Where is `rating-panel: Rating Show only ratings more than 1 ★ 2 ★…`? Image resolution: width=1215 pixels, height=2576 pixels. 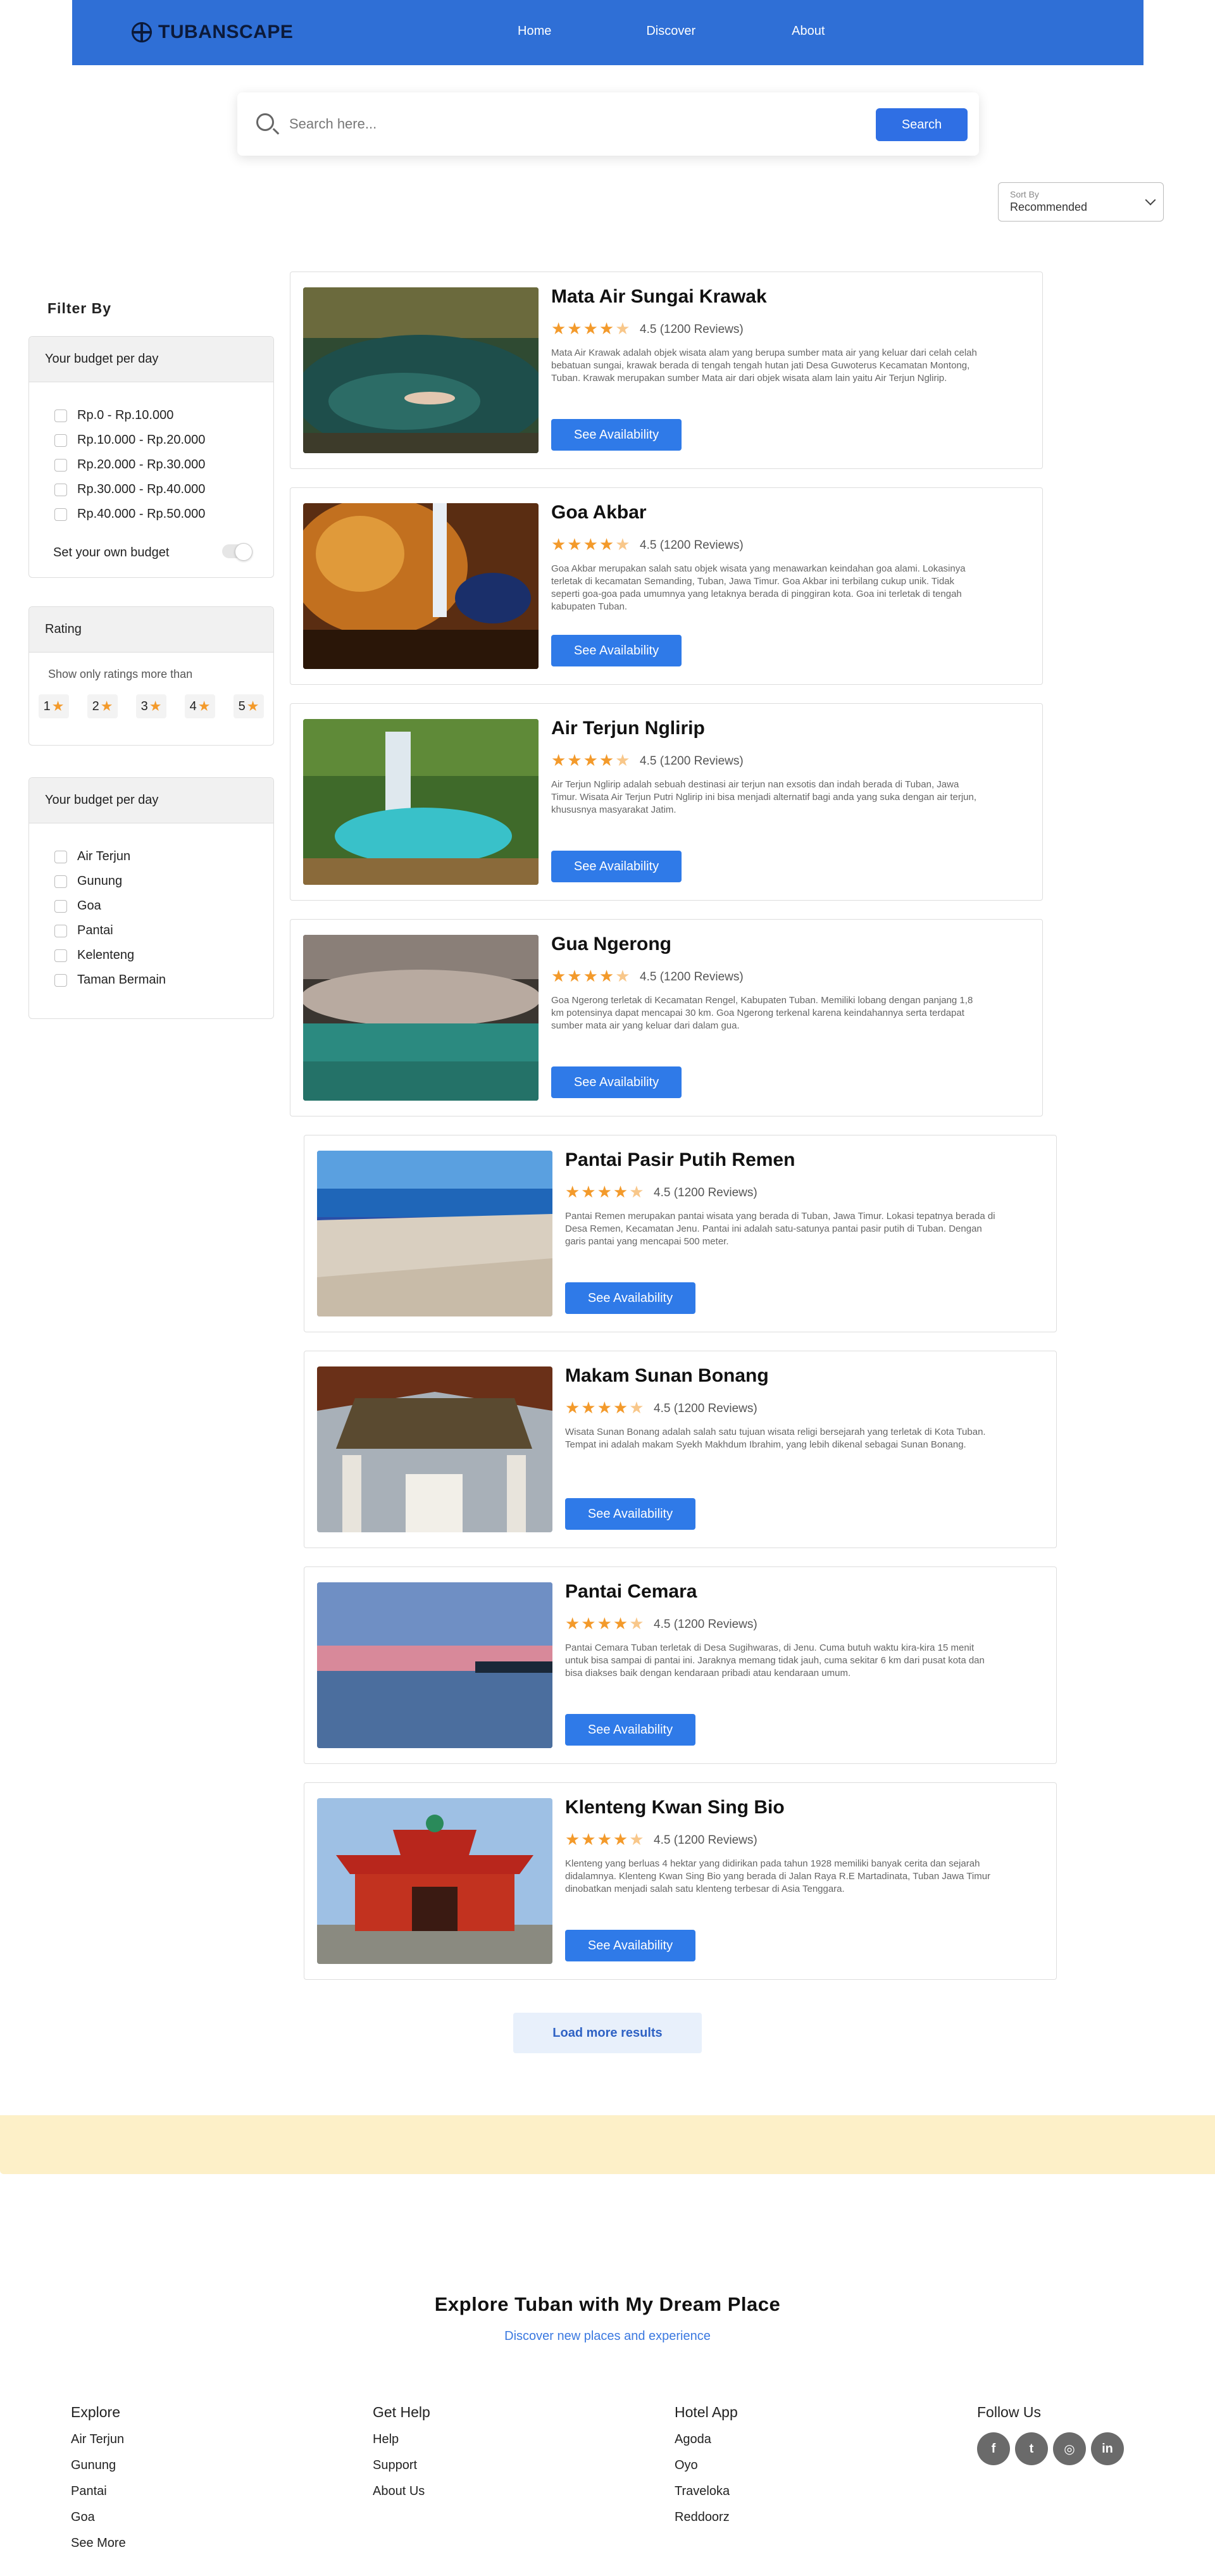
rating-panel: Rating Show only ratings more than 1 ★ 2 ★… is located at coordinates (151, 676).